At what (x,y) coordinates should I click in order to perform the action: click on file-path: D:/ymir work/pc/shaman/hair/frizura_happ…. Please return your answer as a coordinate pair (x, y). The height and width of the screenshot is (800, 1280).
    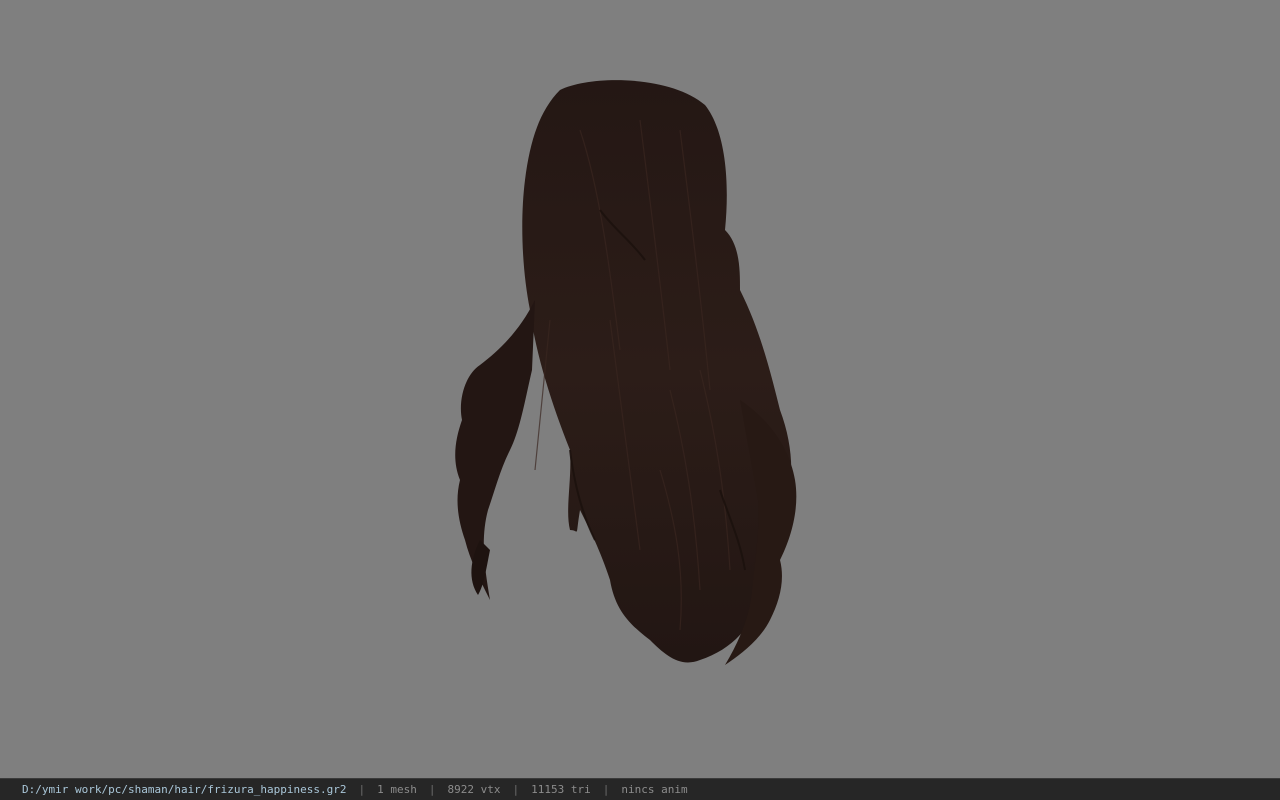
    Looking at the image, I should click on (184, 789).